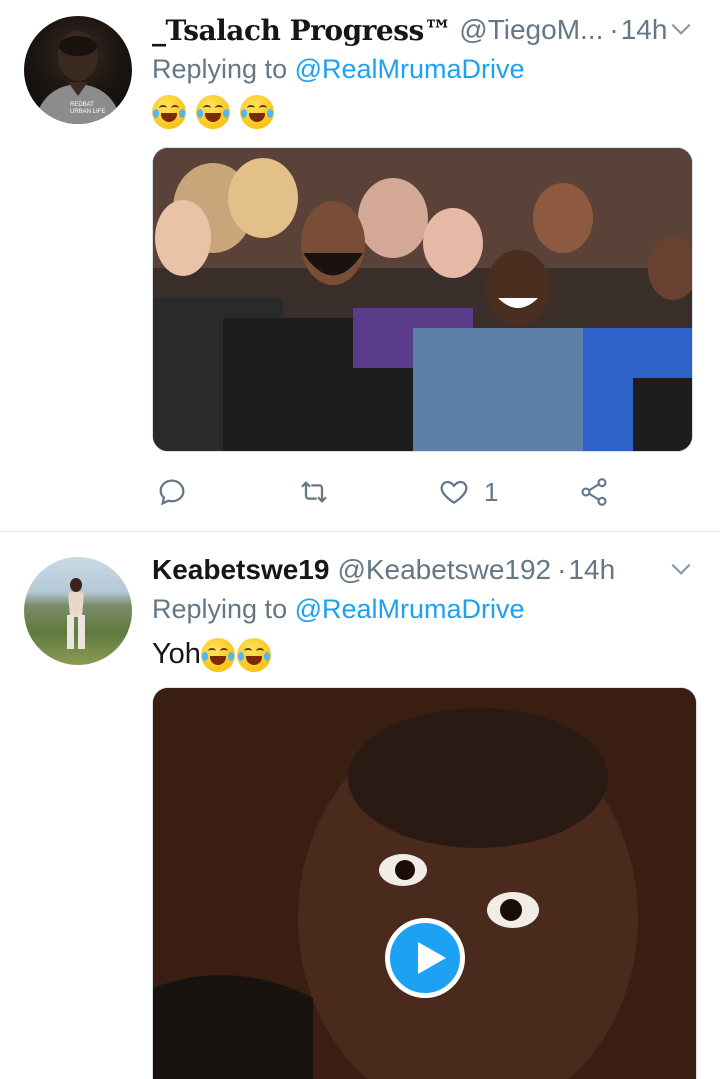 The image size is (720, 1079). Describe the element at coordinates (78, 70) in the screenshot. I see `avatar: REDBAT URBAN LIFE` at that location.